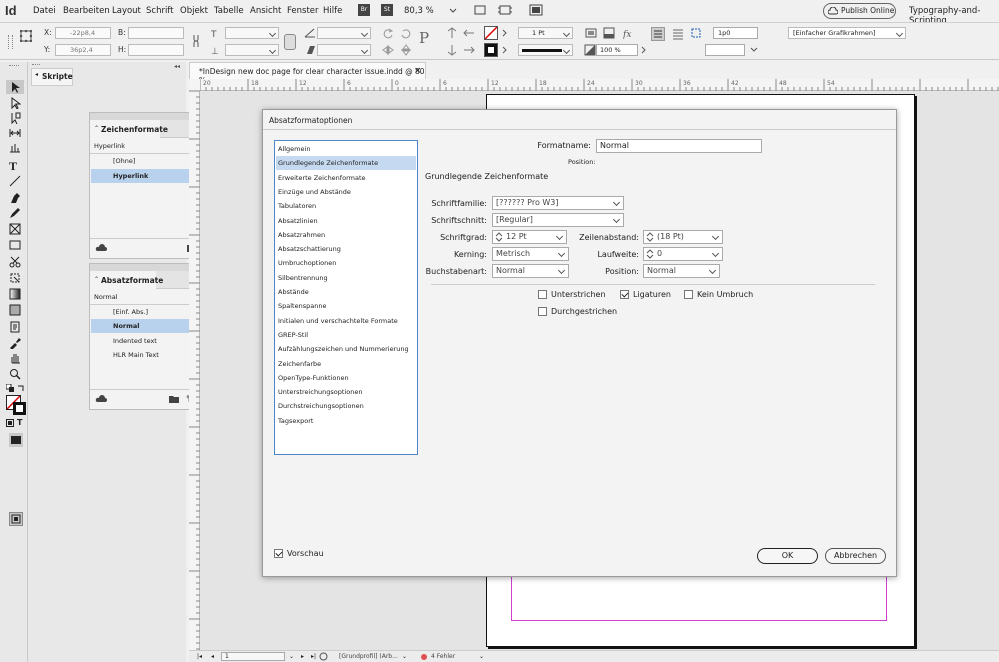  What do you see at coordinates (346, 421) in the screenshot?
I see `category-item: Tagsexport` at bounding box center [346, 421].